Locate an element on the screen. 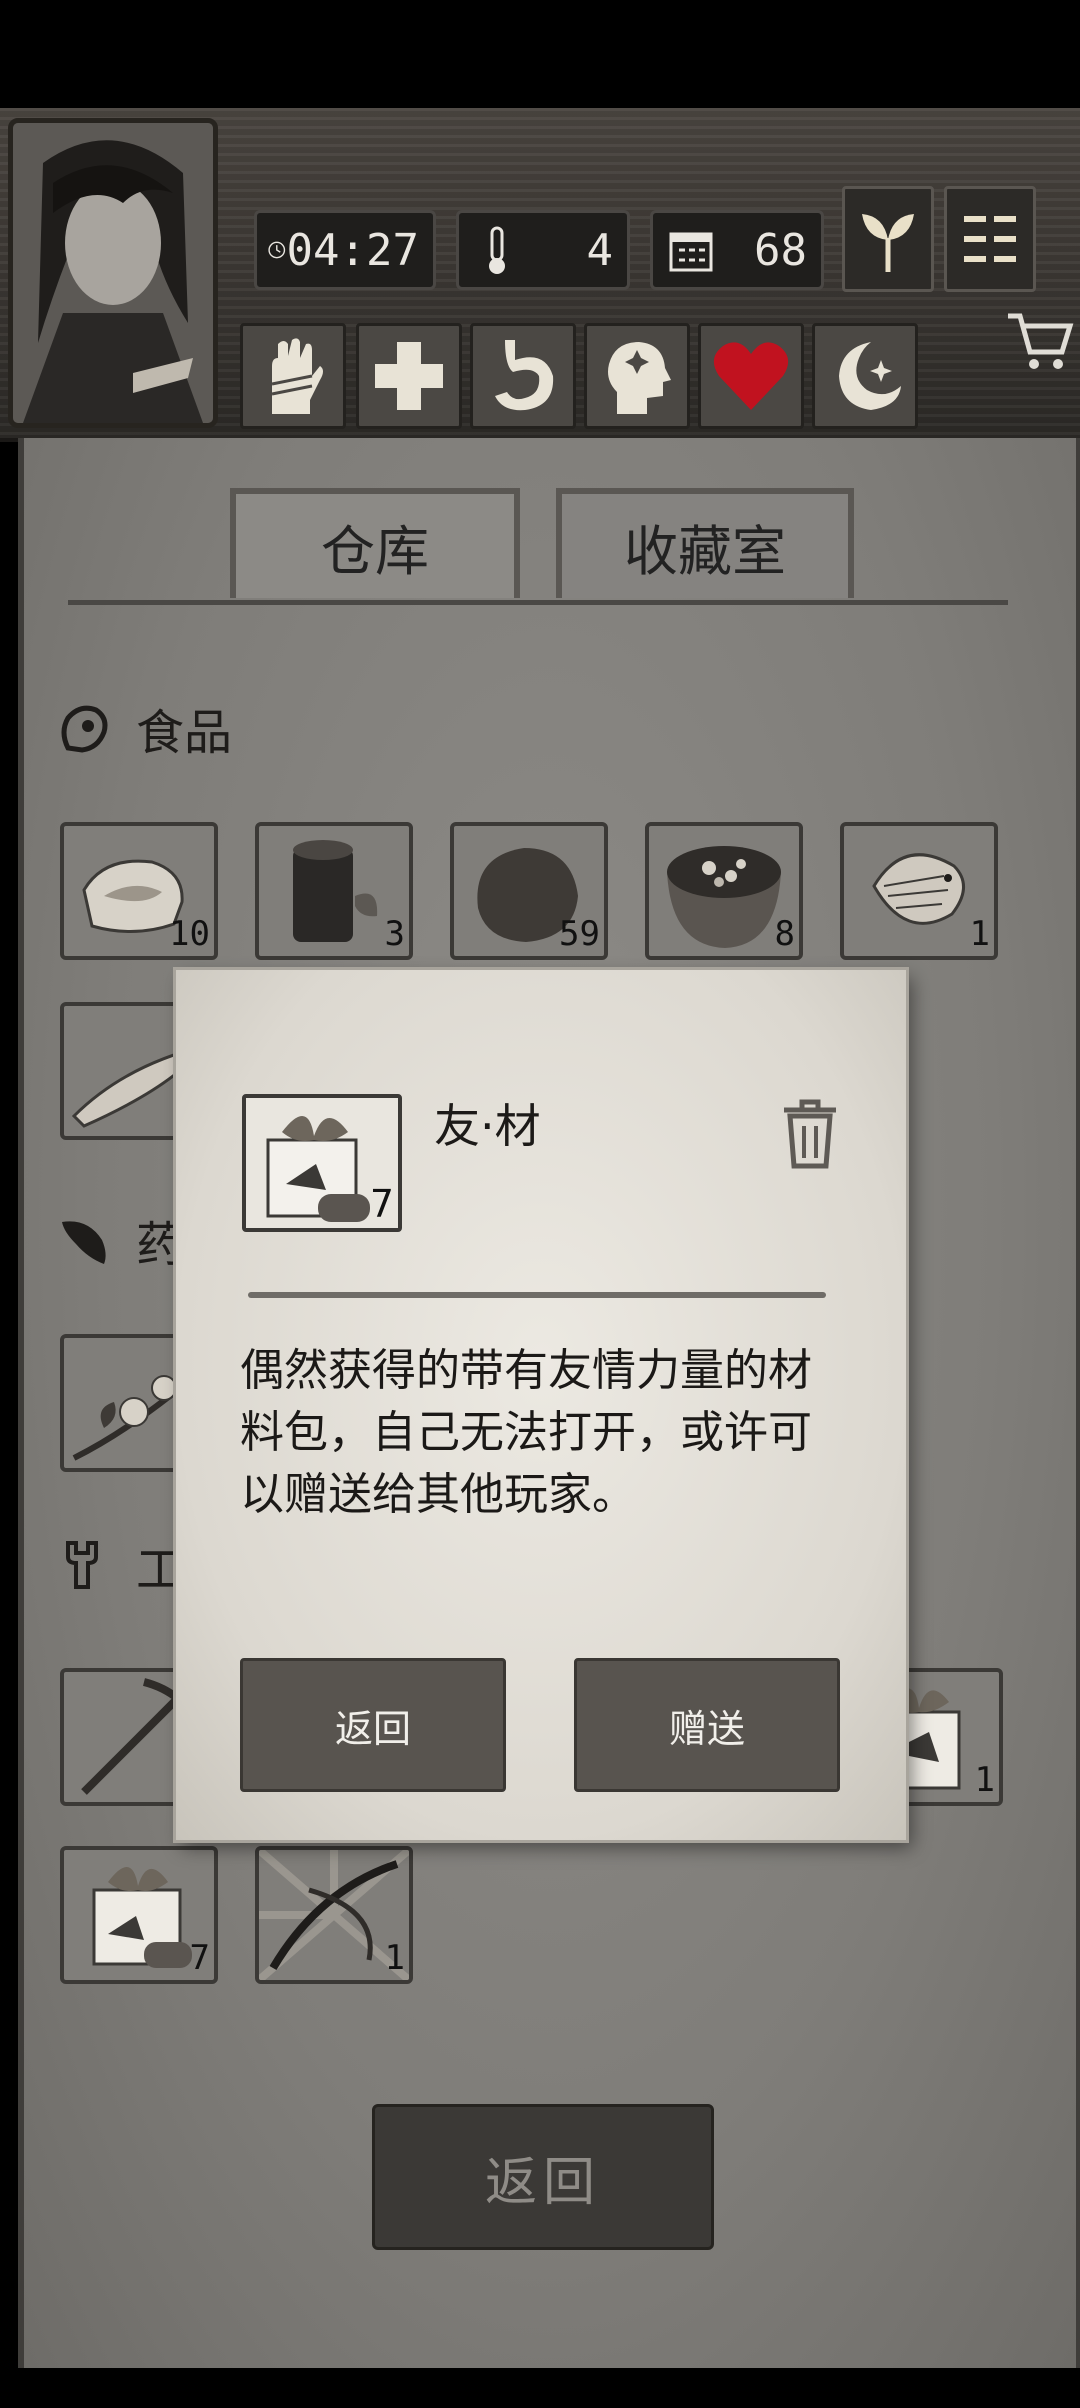 Image resolution: width=1080 pixels, height=2408 pixels. shop-cart-button is located at coordinates (1039, 341).